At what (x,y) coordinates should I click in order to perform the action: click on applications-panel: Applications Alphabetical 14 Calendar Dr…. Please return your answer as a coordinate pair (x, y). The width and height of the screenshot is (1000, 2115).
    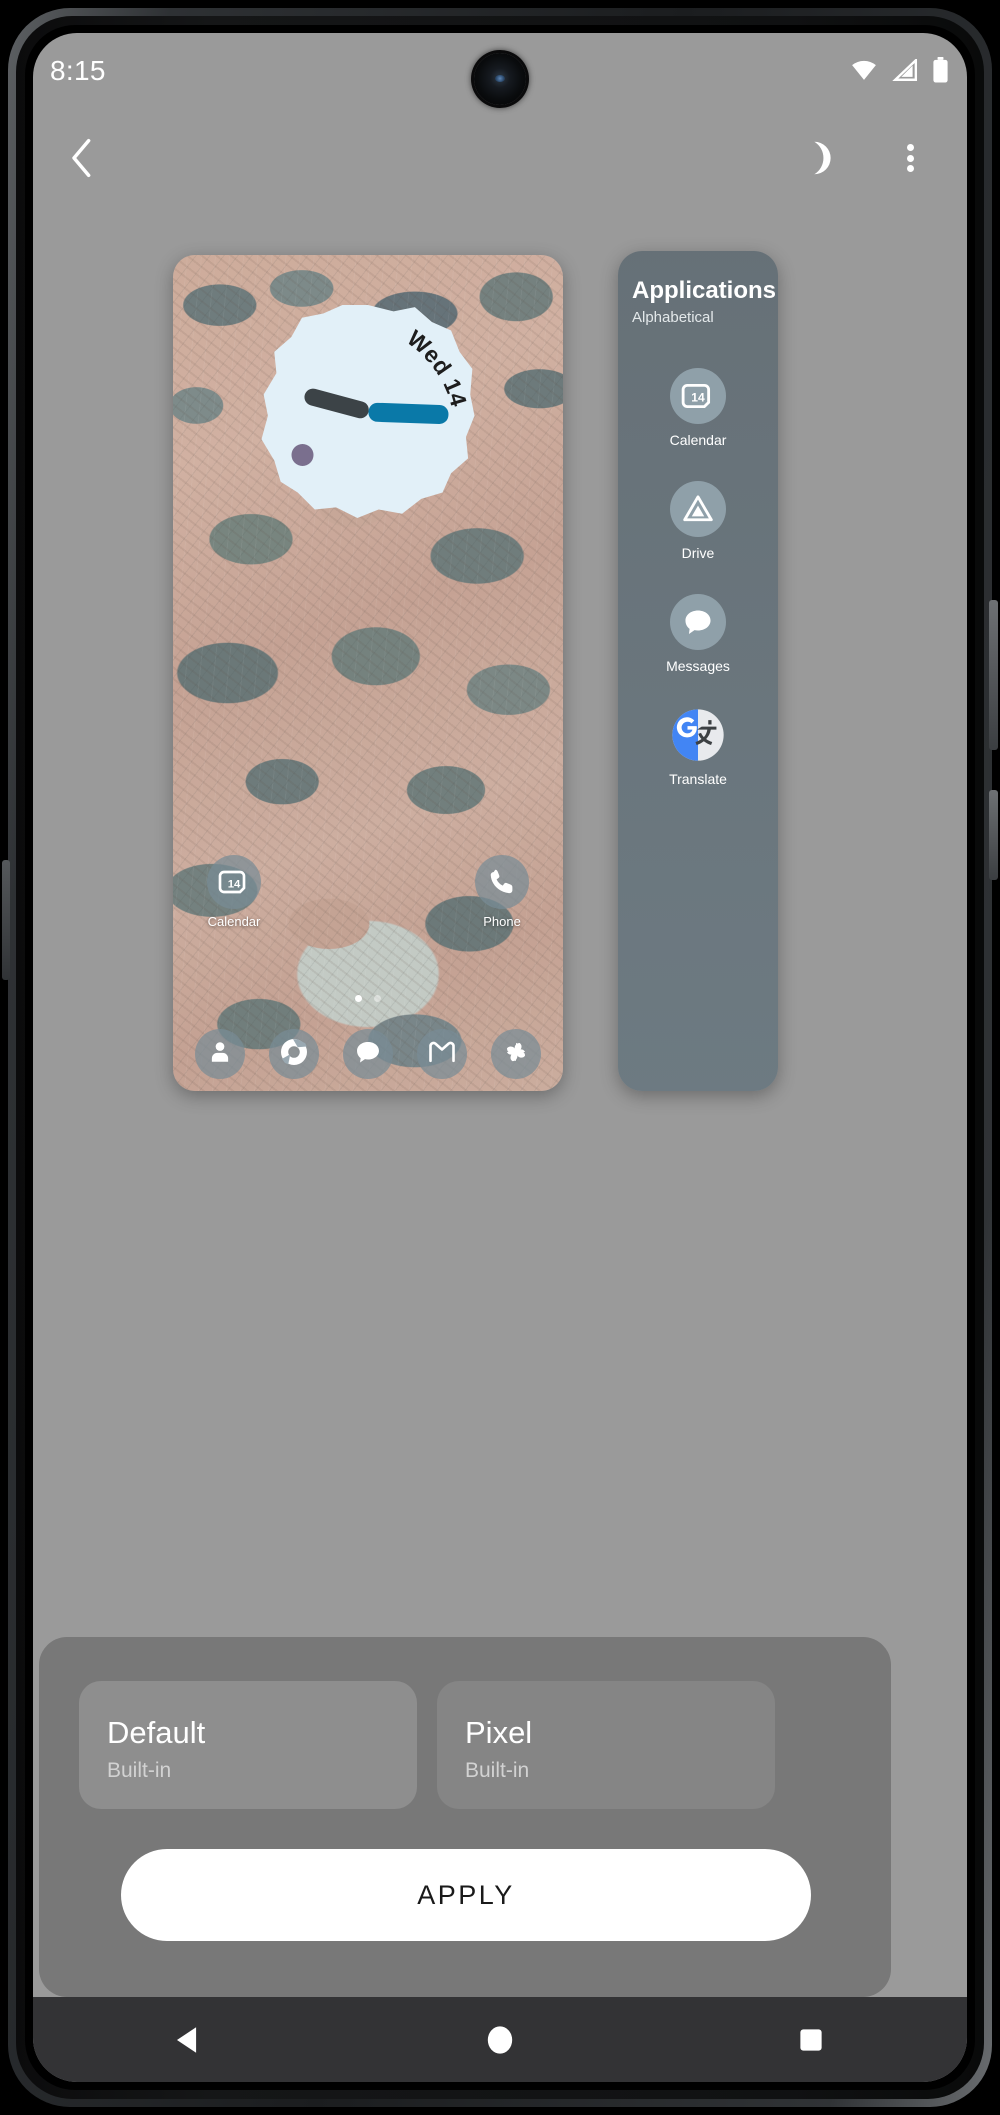
    Looking at the image, I should click on (698, 671).